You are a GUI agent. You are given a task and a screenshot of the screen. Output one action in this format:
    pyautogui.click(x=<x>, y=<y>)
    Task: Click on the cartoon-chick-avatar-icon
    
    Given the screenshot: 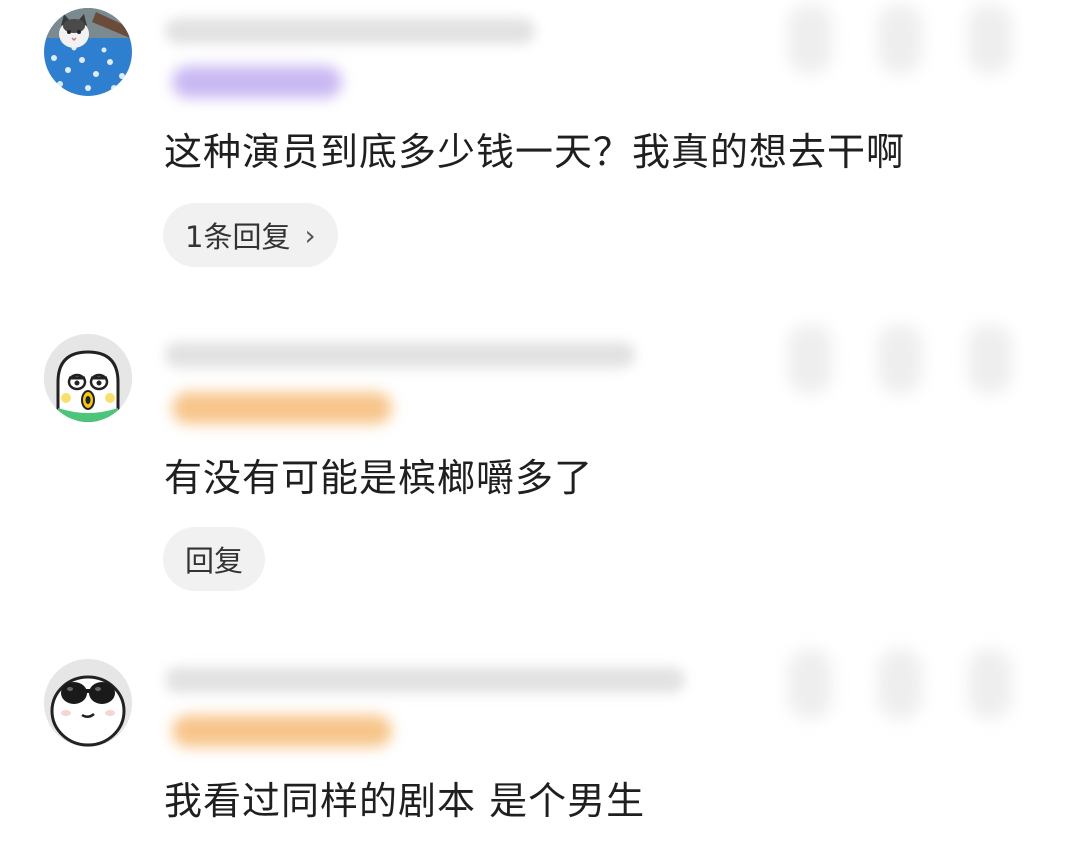 What is the action you would take?
    pyautogui.click(x=88, y=378)
    